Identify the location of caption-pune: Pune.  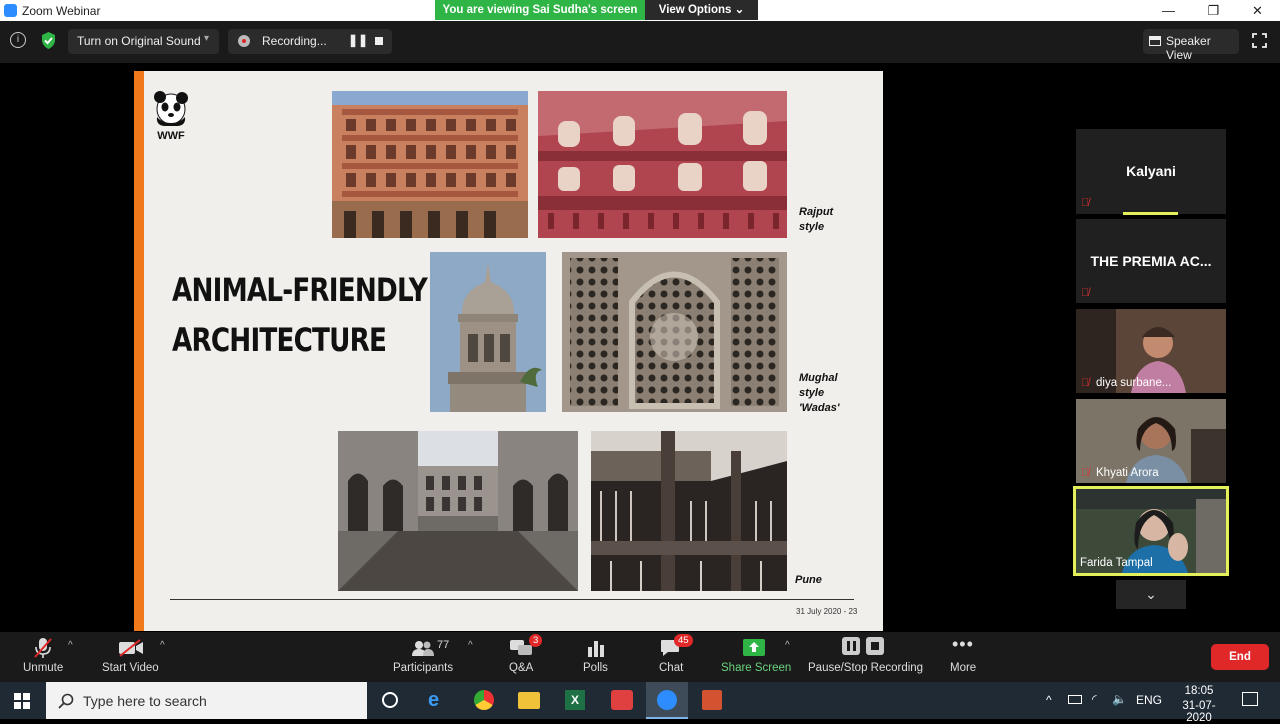
(808, 580).